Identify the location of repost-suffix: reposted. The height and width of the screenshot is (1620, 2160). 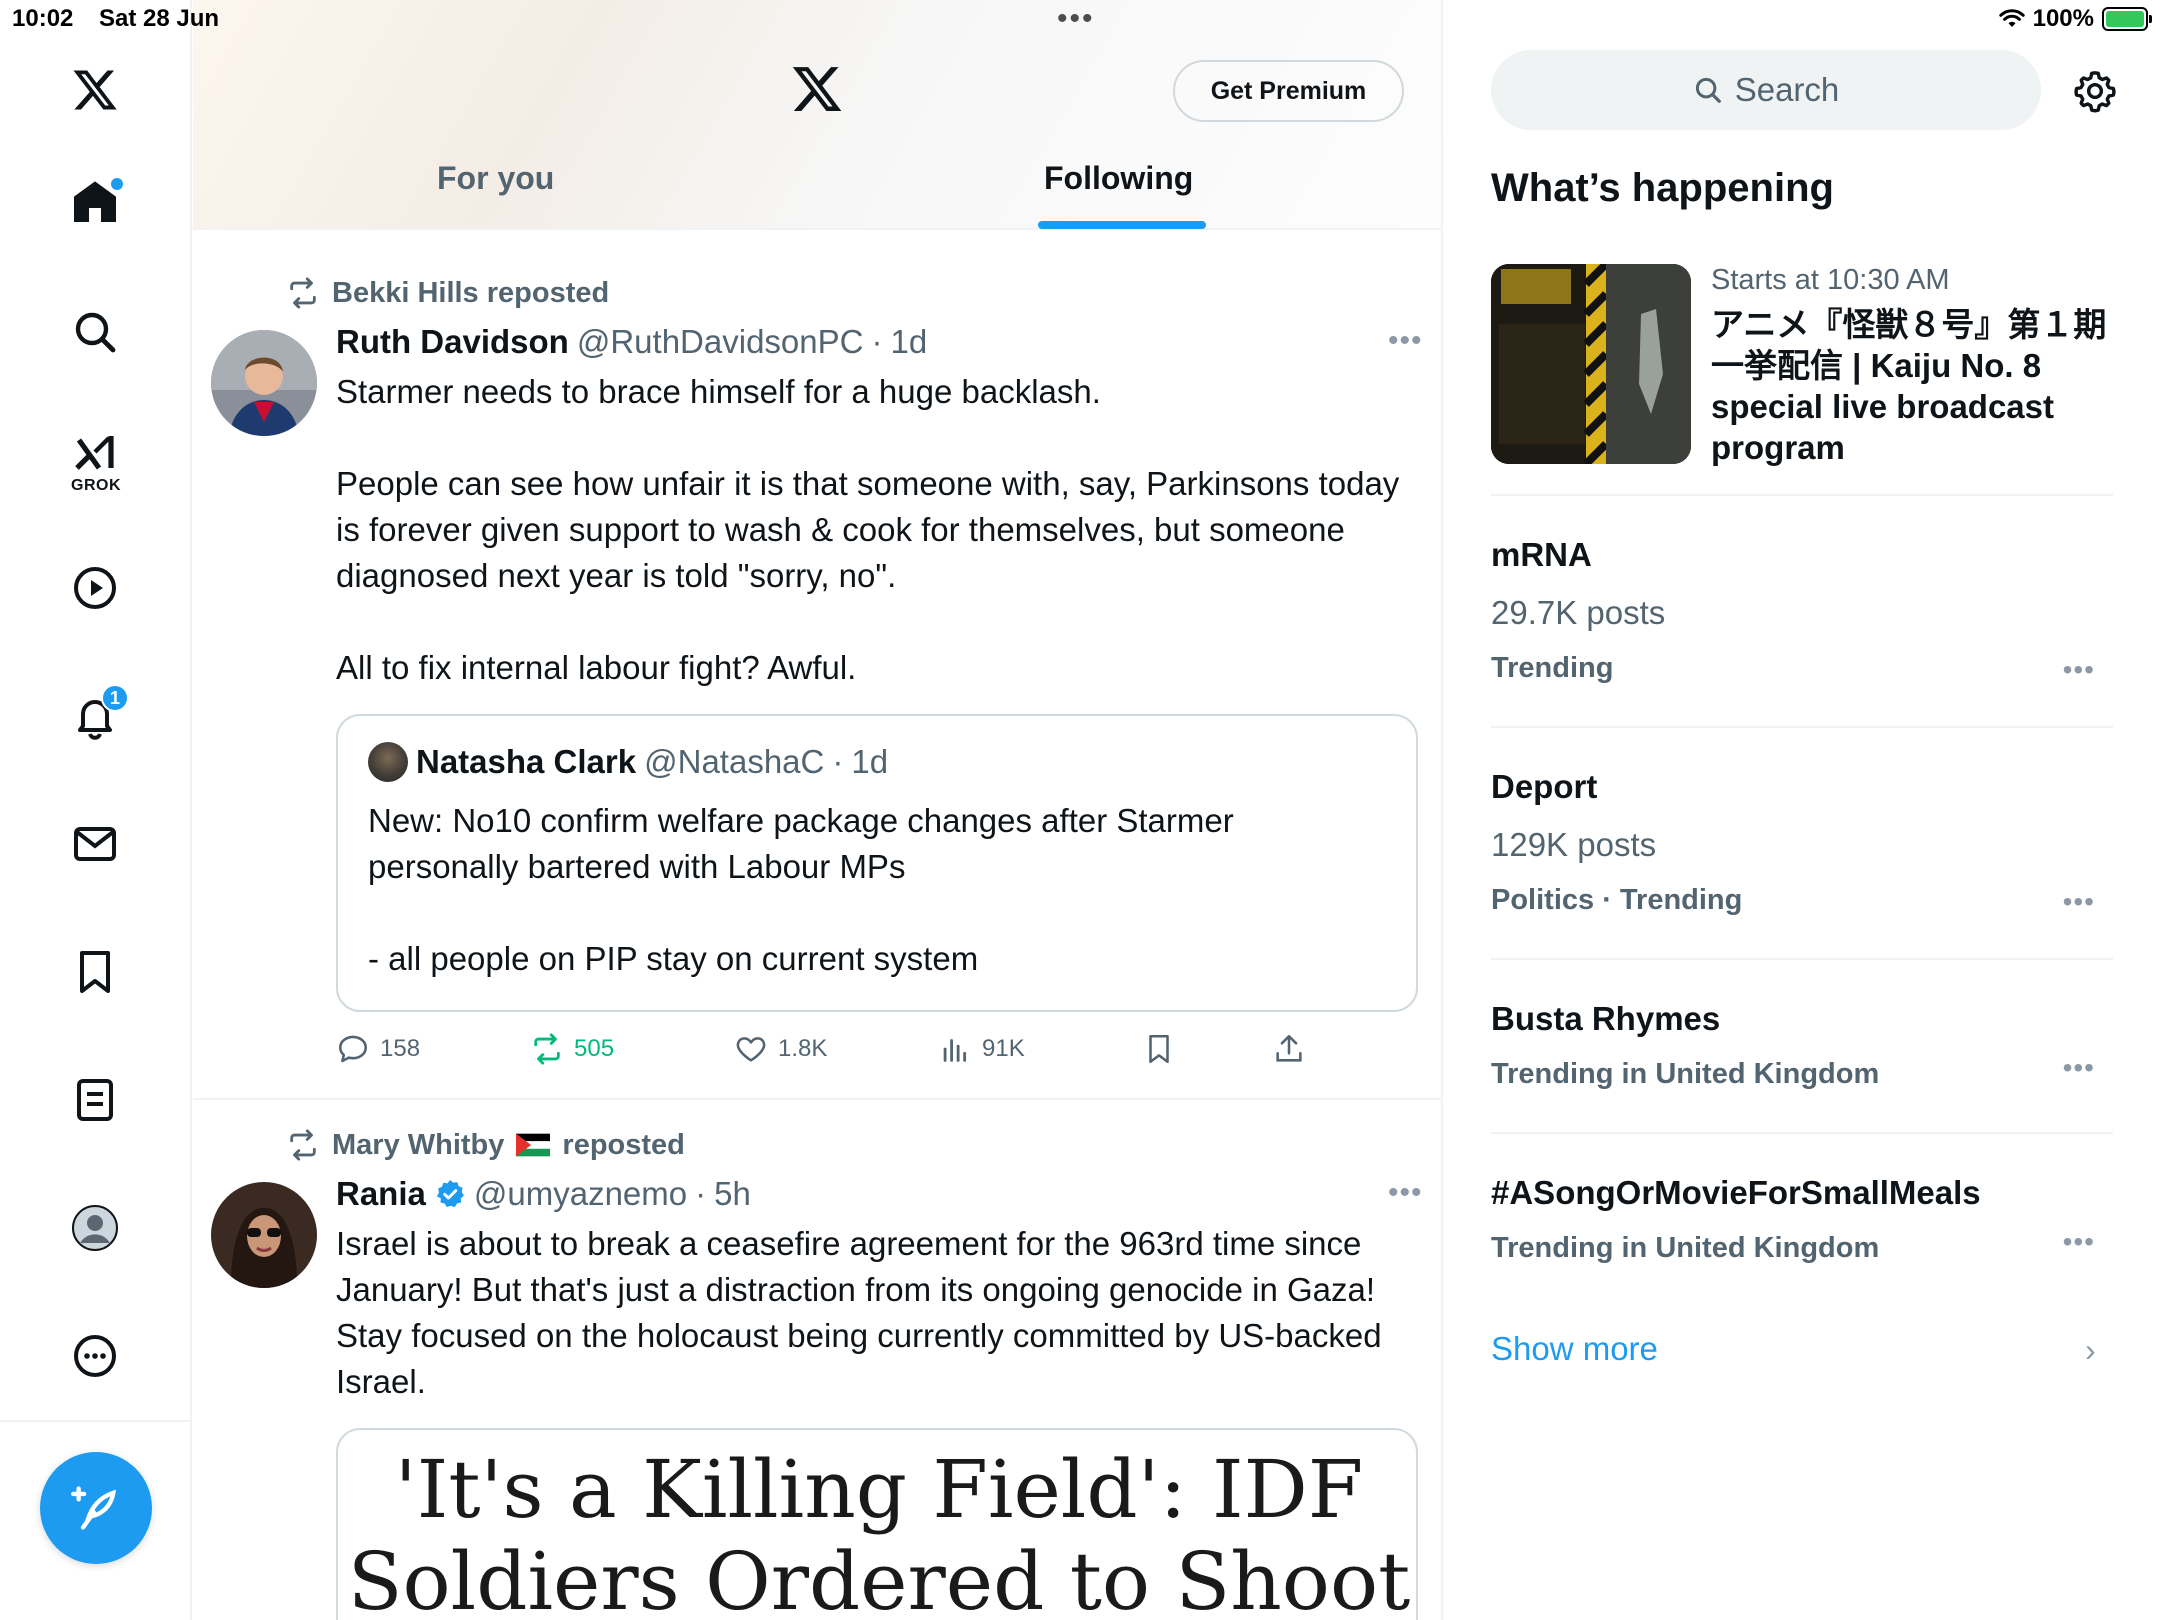
(623, 1144).